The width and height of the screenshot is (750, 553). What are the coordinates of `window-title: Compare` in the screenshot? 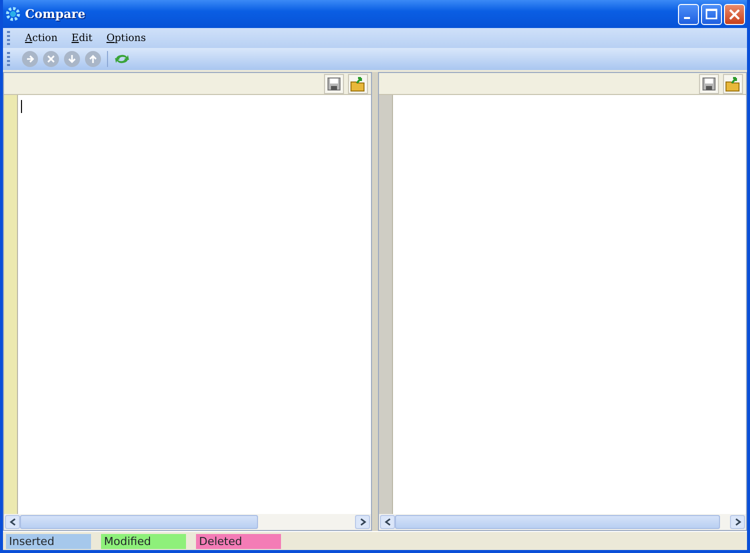 It's located at (55, 14).